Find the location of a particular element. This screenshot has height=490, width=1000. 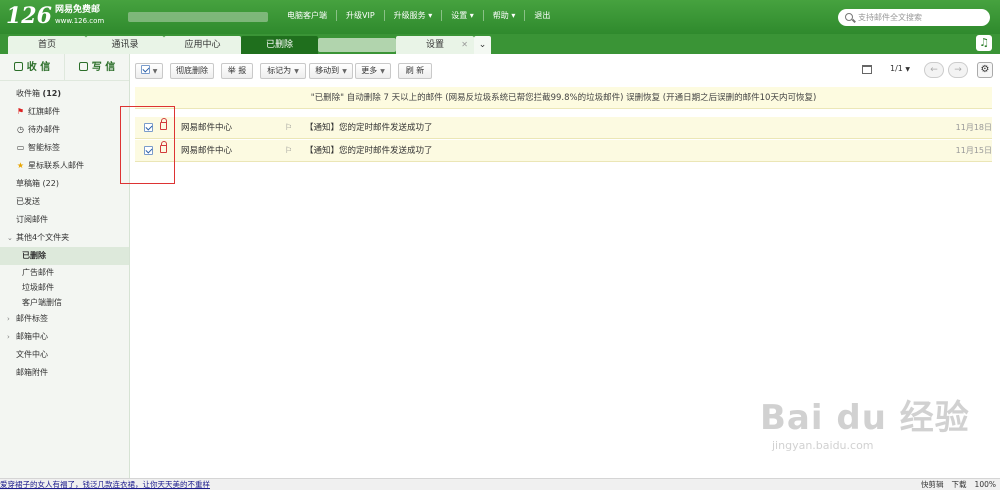

download-button: 下载 is located at coordinates (959, 484).